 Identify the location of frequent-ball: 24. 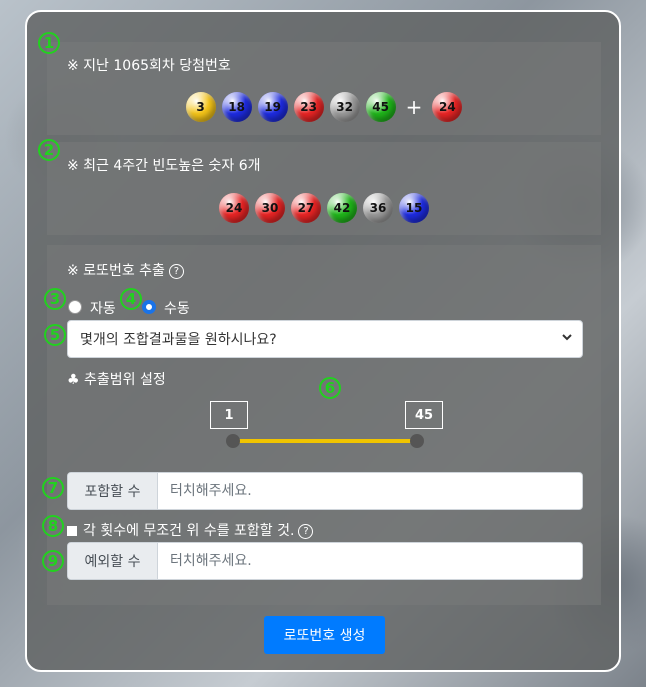
(234, 208).